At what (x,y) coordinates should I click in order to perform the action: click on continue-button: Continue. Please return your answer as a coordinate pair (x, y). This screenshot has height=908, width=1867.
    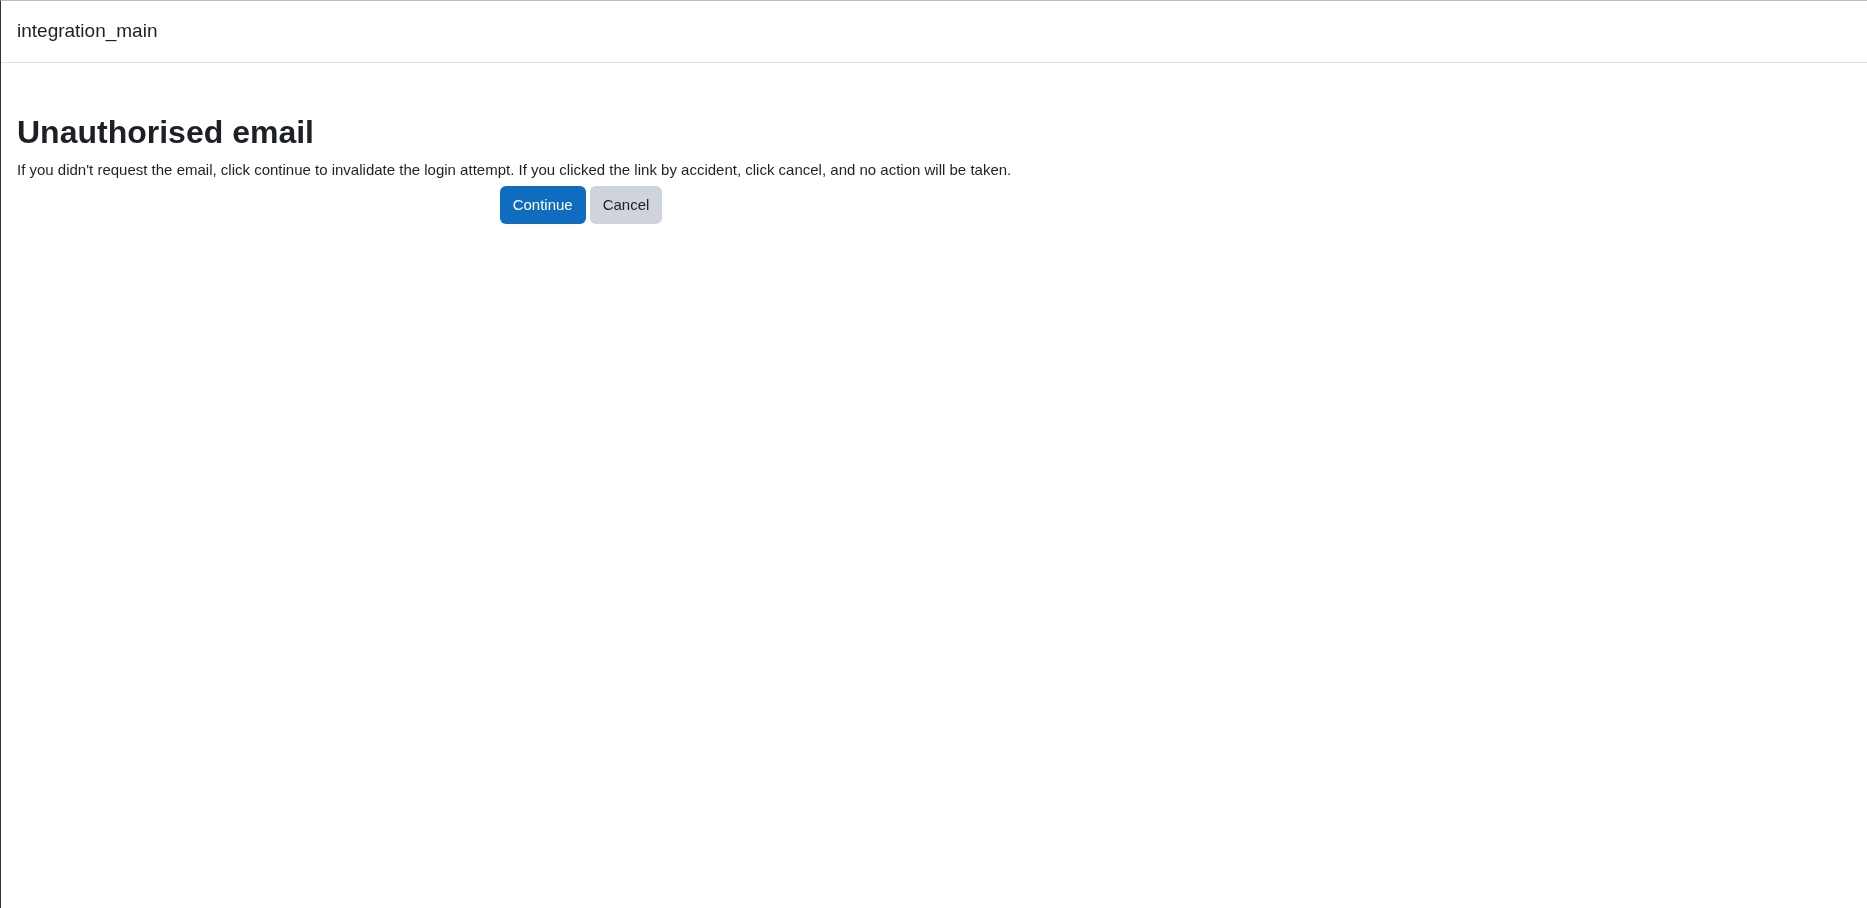
    Looking at the image, I should click on (542, 205).